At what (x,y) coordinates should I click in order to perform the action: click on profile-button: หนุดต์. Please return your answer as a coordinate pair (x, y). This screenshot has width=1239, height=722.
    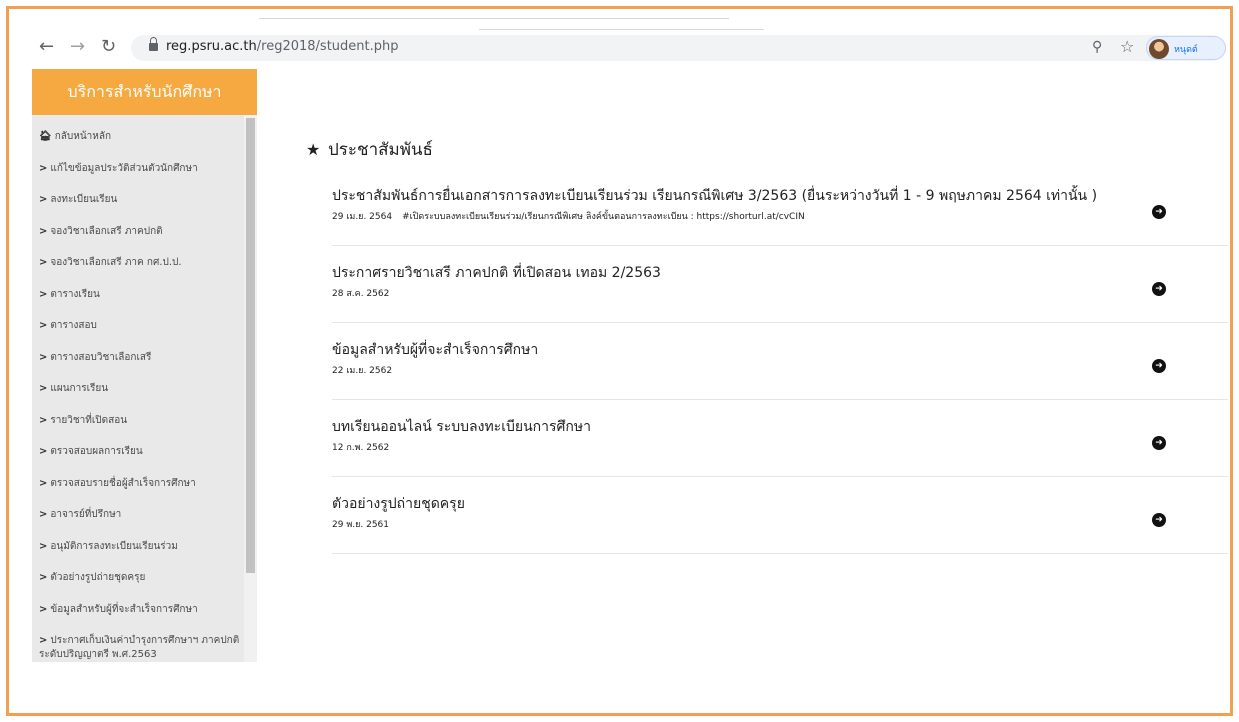
    Looking at the image, I should click on (1186, 48).